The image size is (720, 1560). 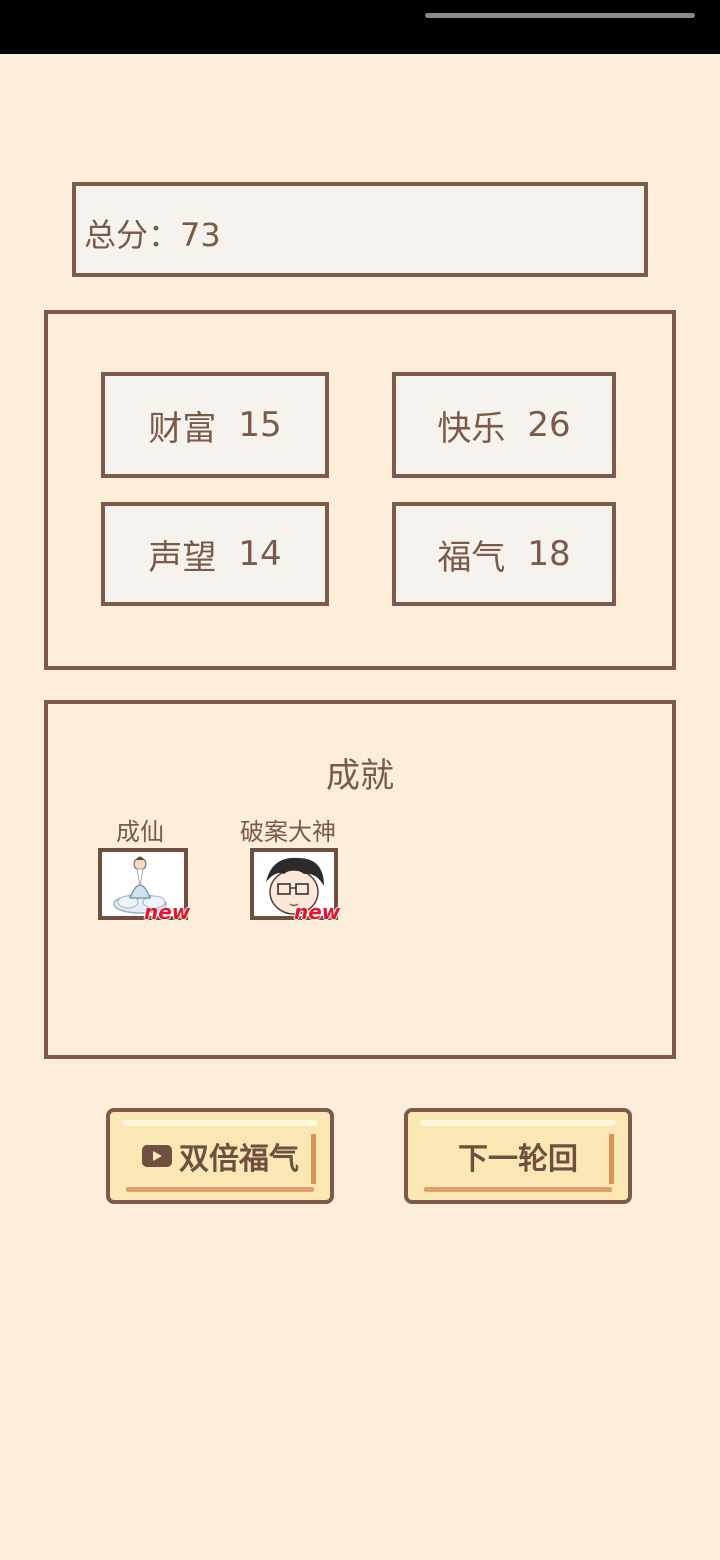 What do you see at coordinates (200, 235) in the screenshot?
I see `total-score-value: 73` at bounding box center [200, 235].